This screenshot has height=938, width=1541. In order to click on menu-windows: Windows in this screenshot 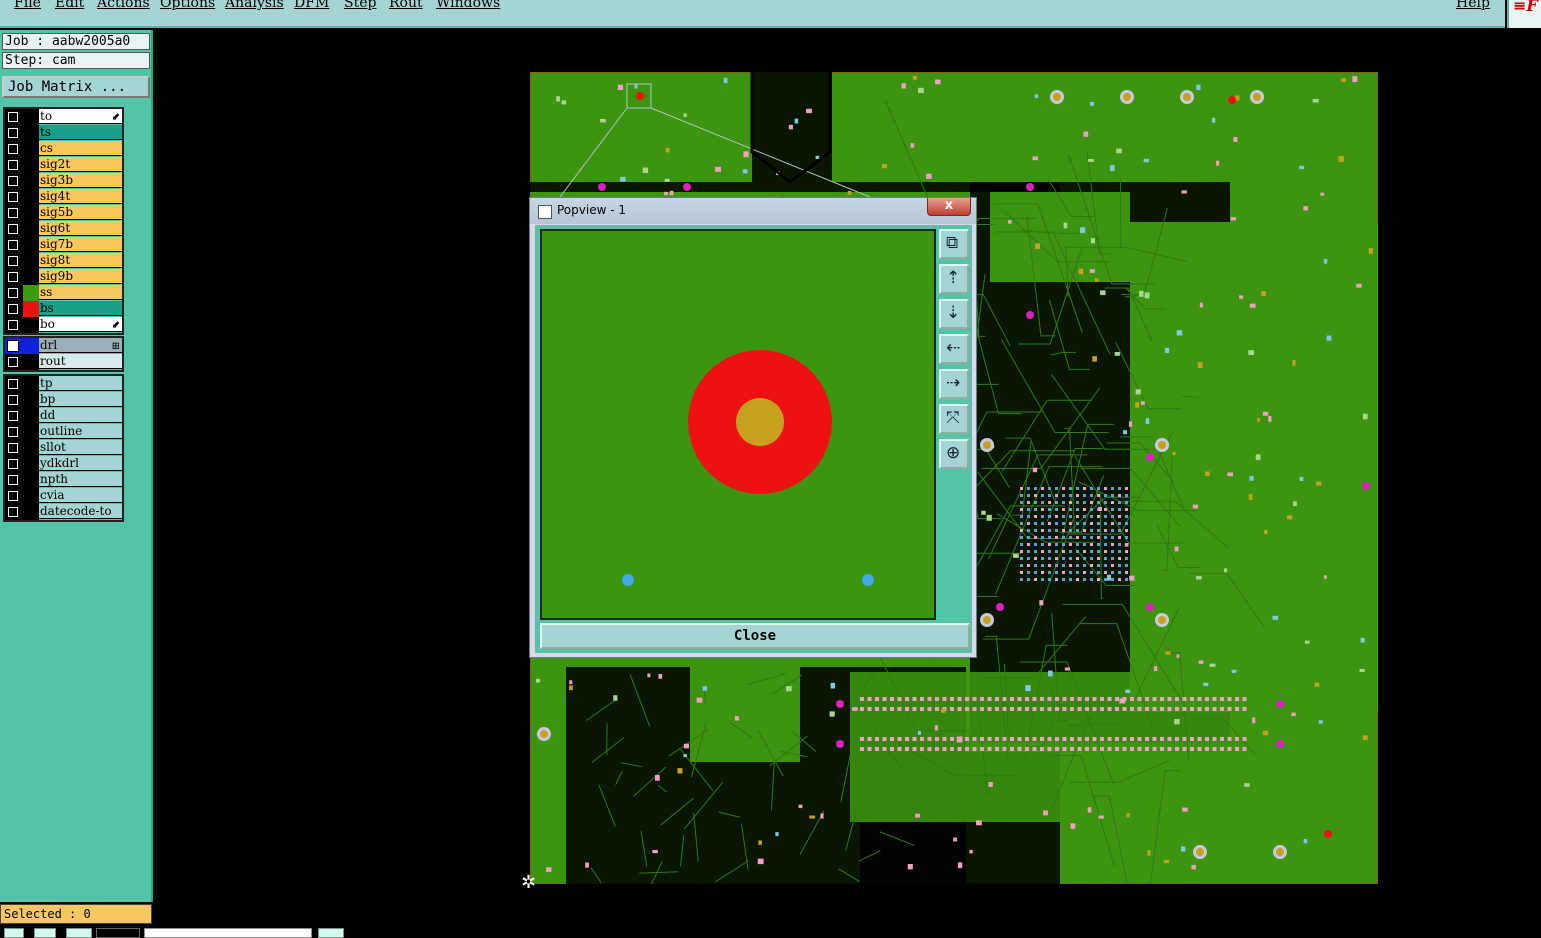, I will do `click(468, 5)`.